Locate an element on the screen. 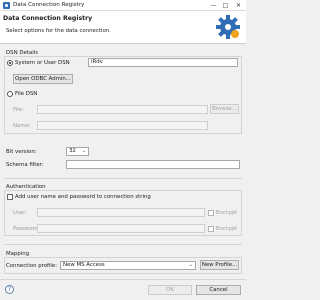 The height and width of the screenshot is (300, 320). system-user-dsn-radio is located at coordinates (10, 63).